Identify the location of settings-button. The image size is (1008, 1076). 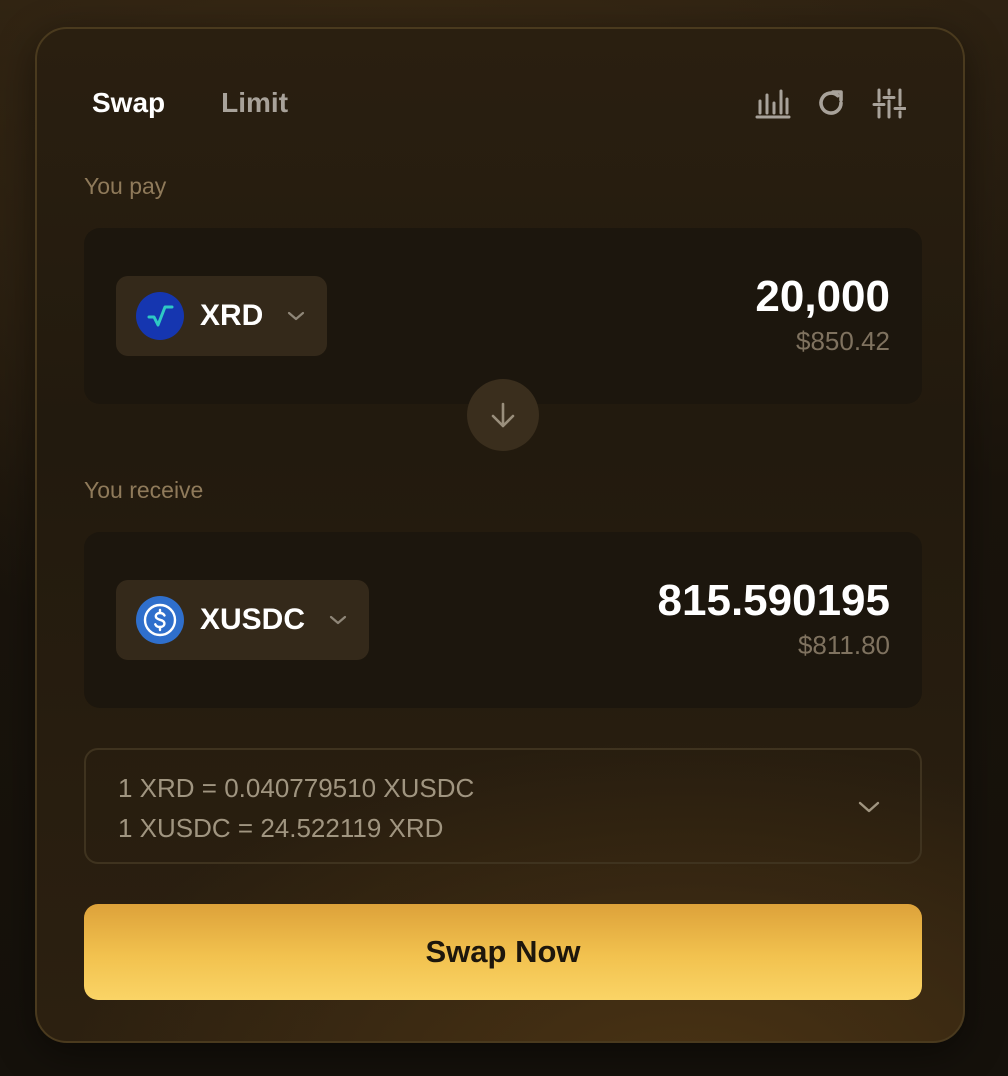
(889, 103).